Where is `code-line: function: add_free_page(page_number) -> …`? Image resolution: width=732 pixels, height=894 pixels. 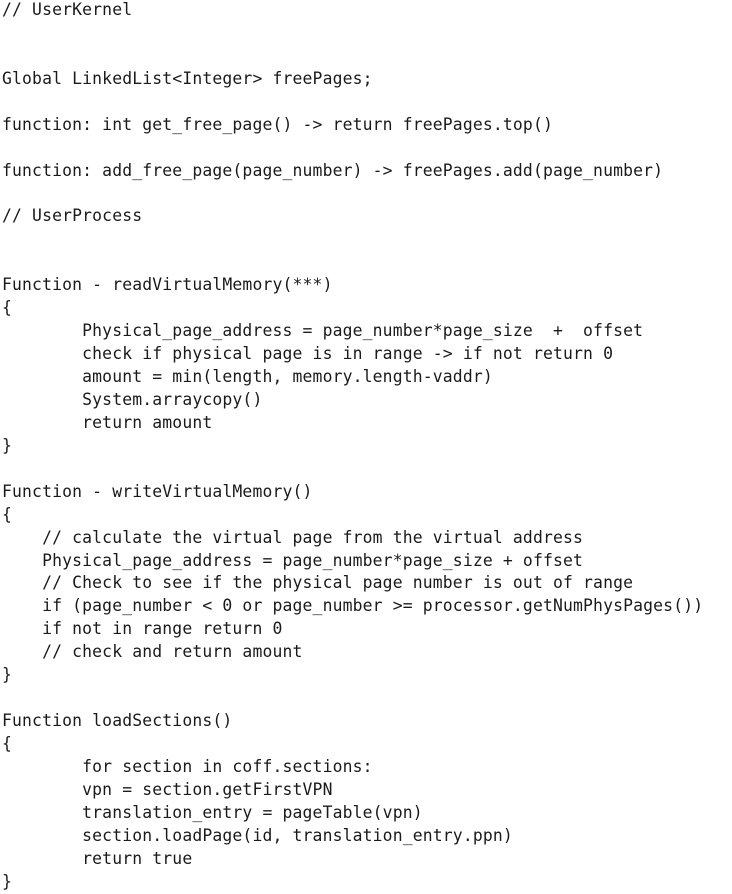
code-line: function: add_free_page(page_number) -> … is located at coordinates (333, 170).